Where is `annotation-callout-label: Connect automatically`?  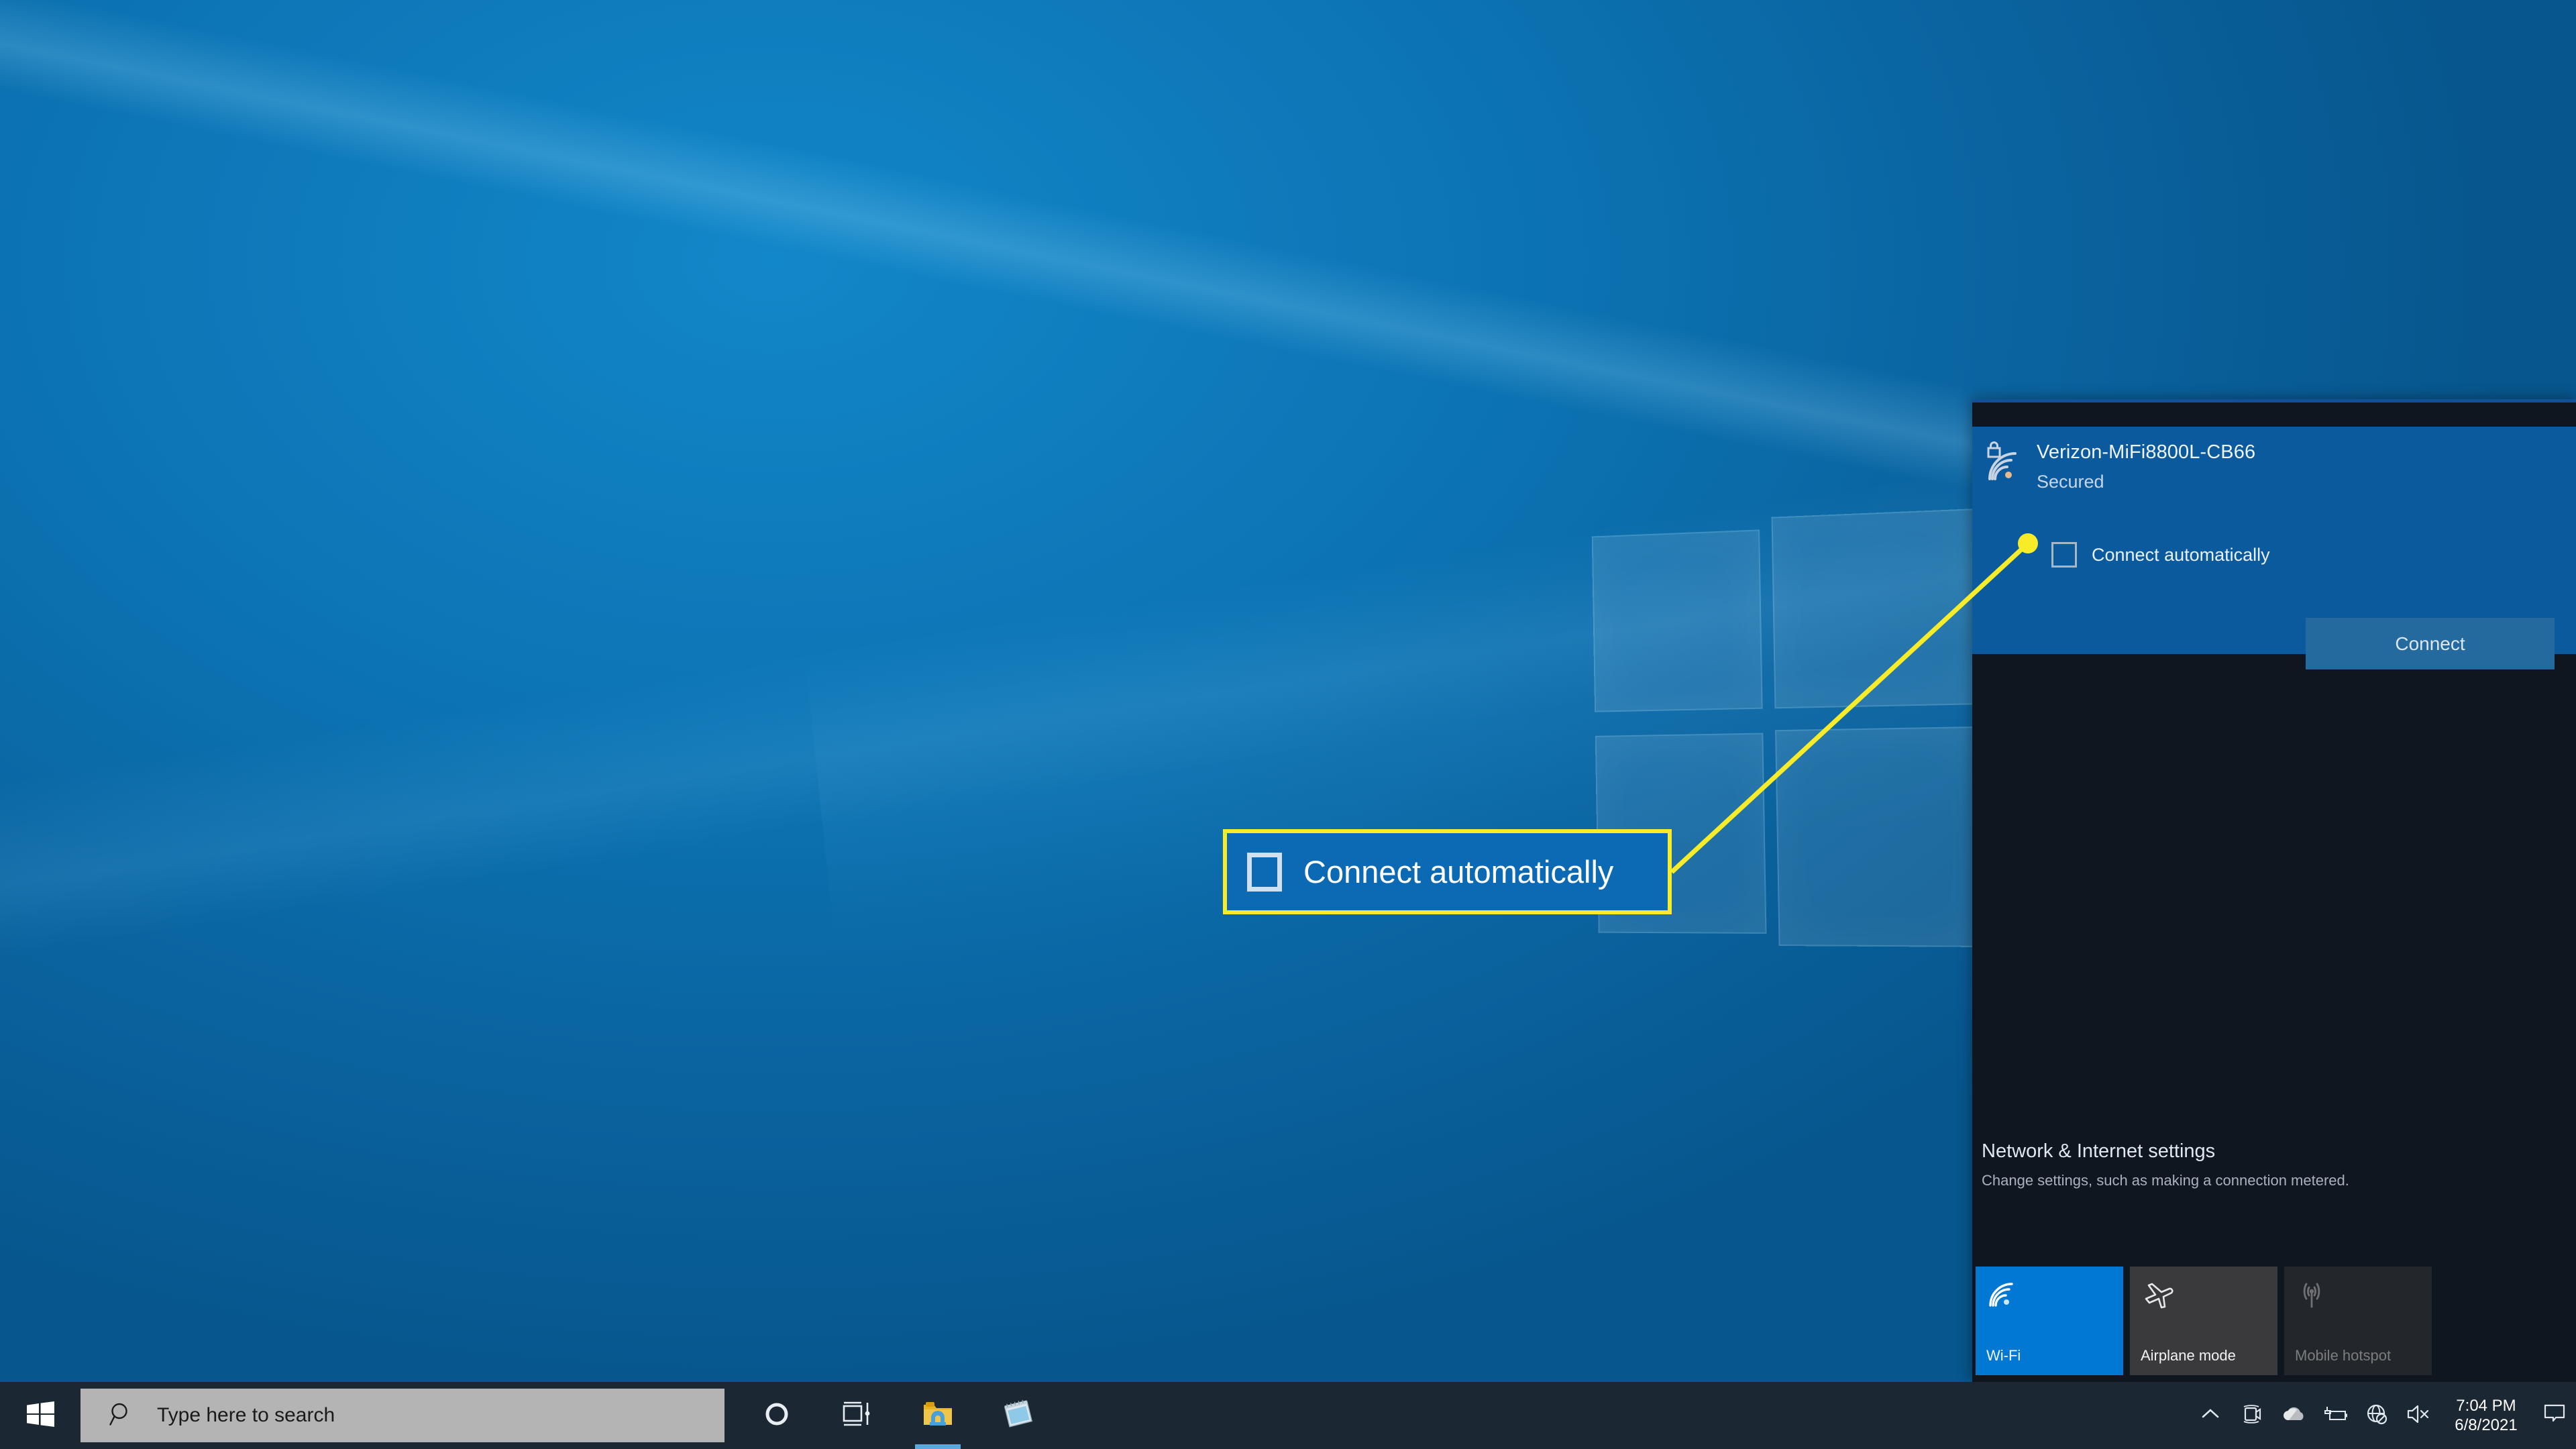
annotation-callout-label: Connect automatically is located at coordinates (1458, 872).